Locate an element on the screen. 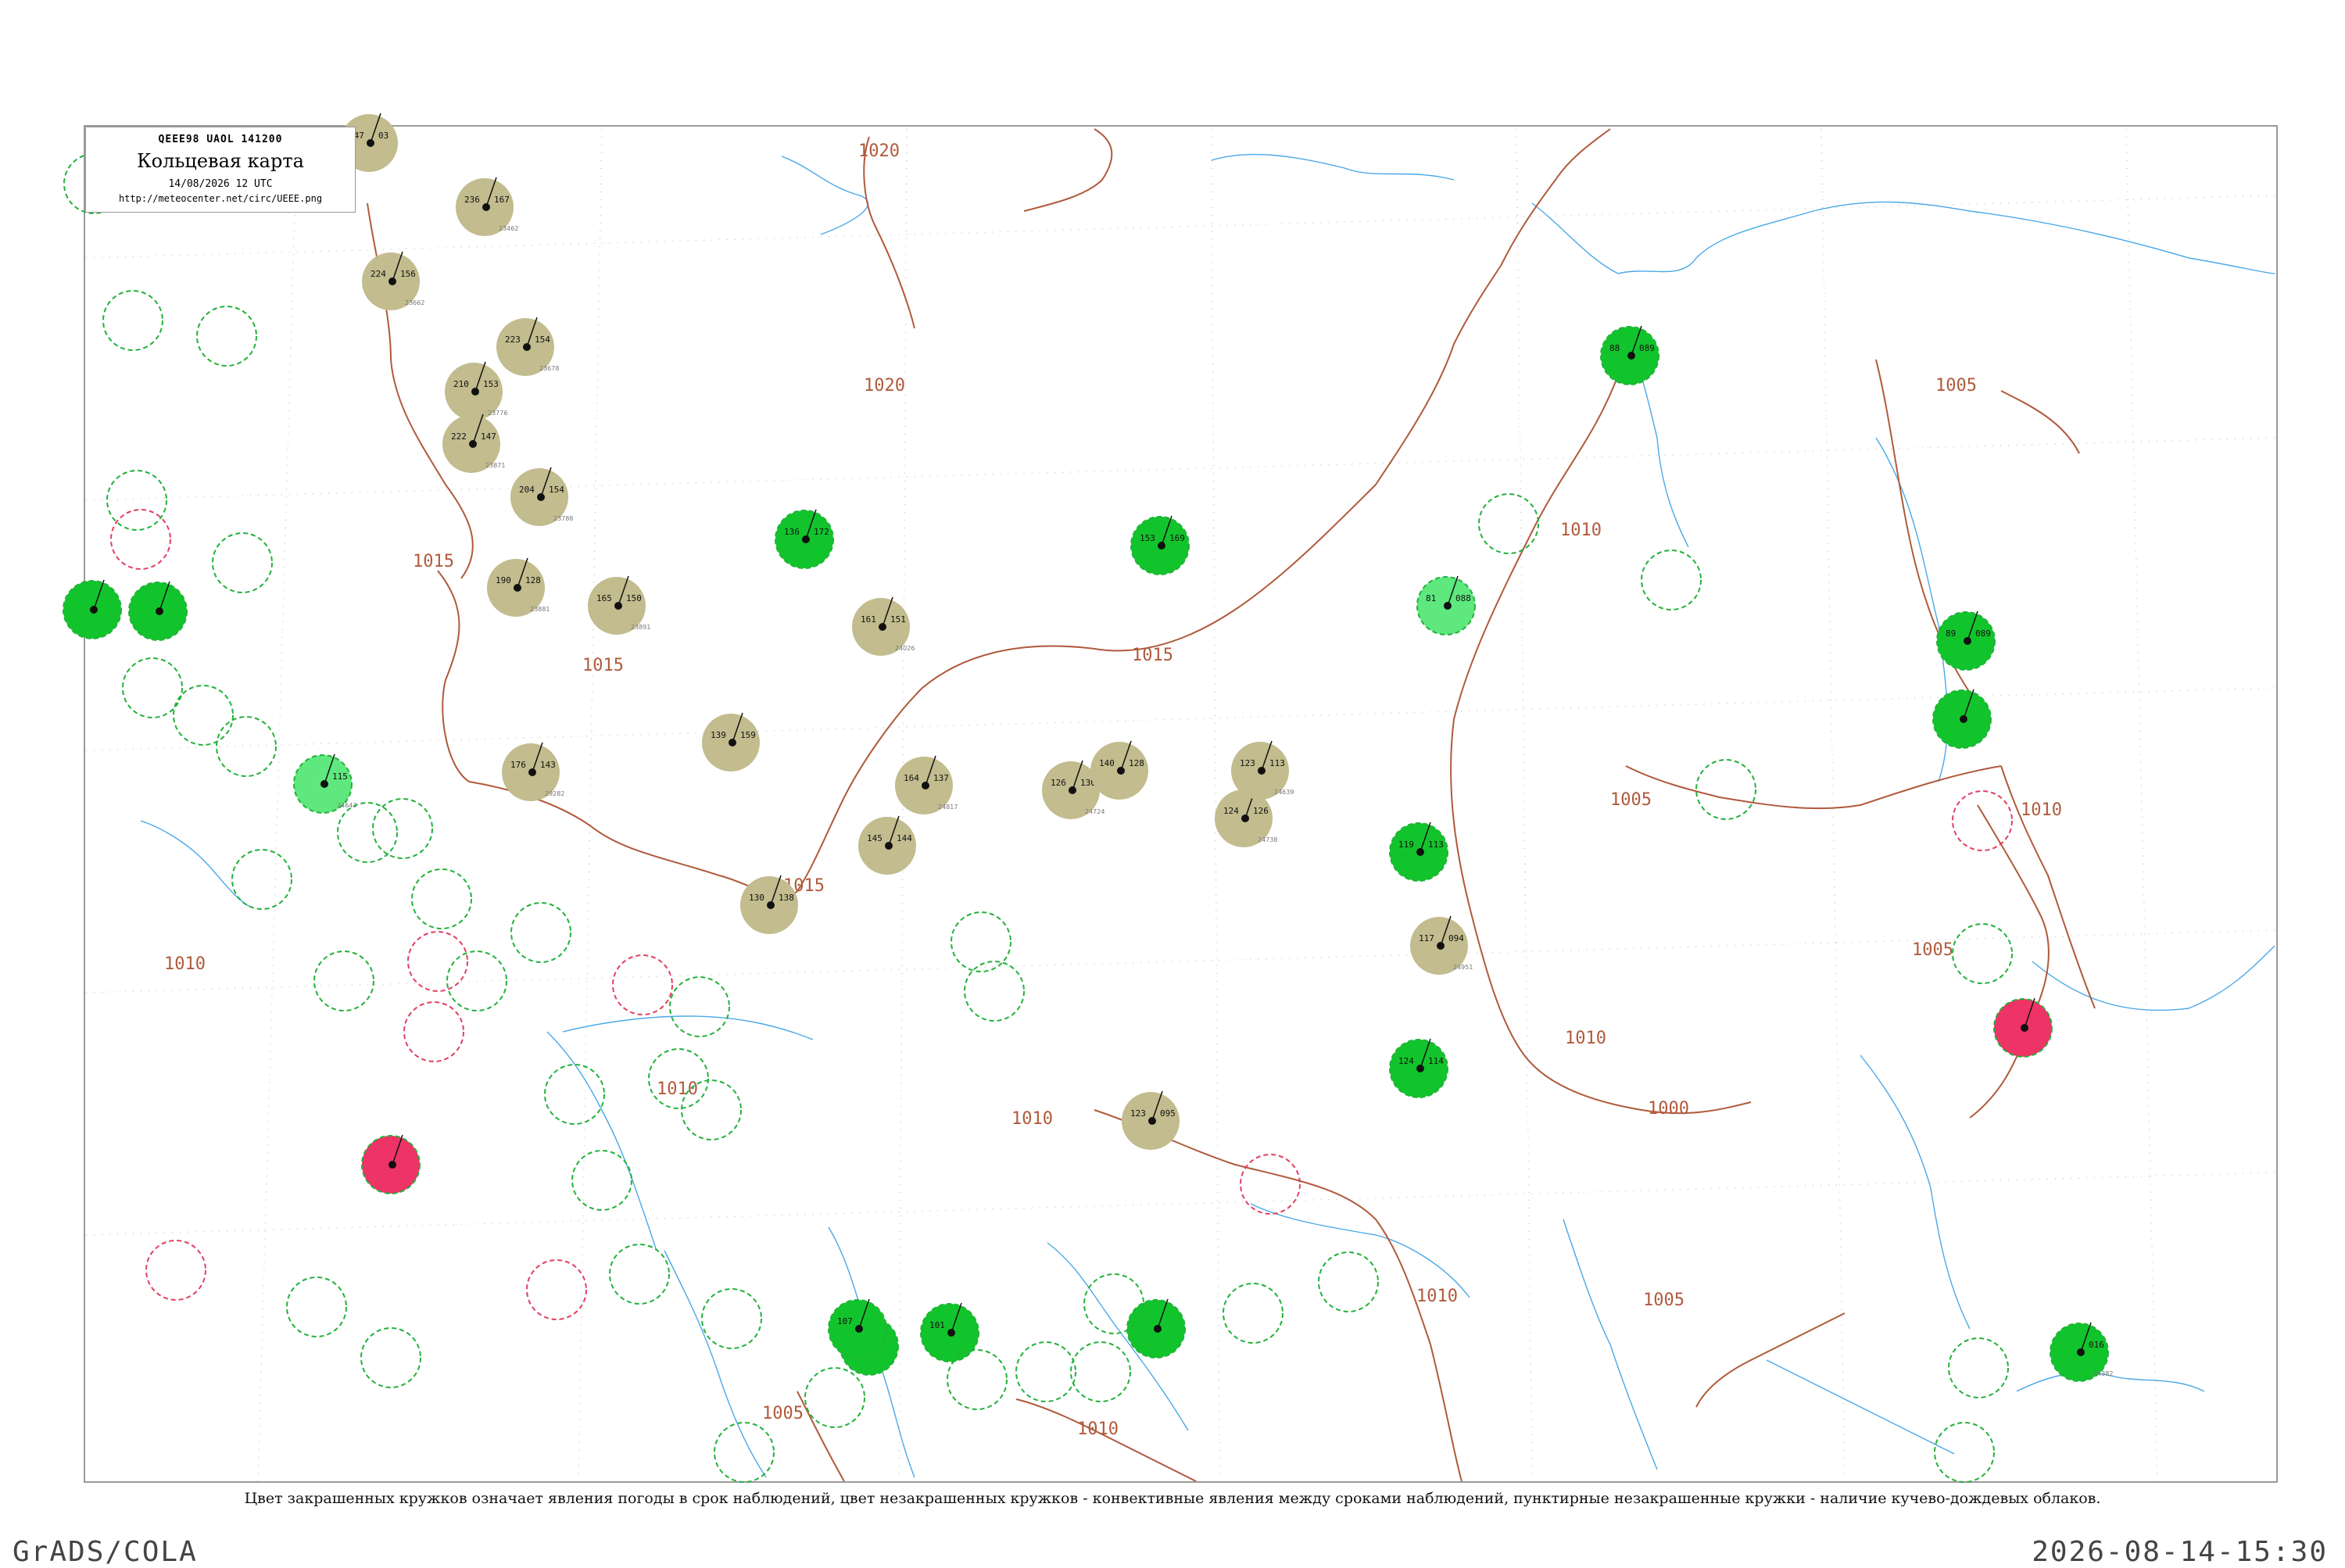 The image size is (2345, 1568). station-temp: 81 is located at coordinates (1431, 598).